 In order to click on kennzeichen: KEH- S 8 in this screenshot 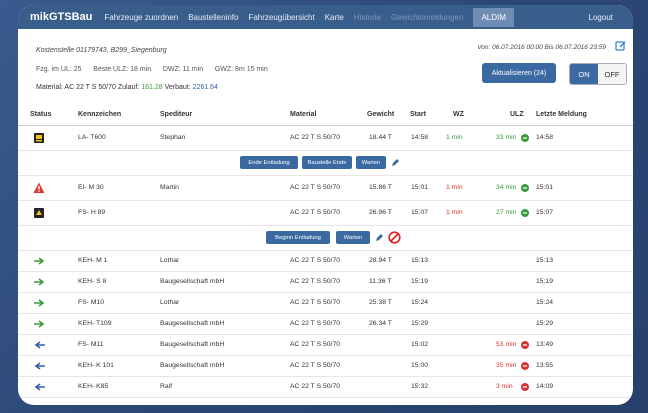, I will do `click(92, 281)`.